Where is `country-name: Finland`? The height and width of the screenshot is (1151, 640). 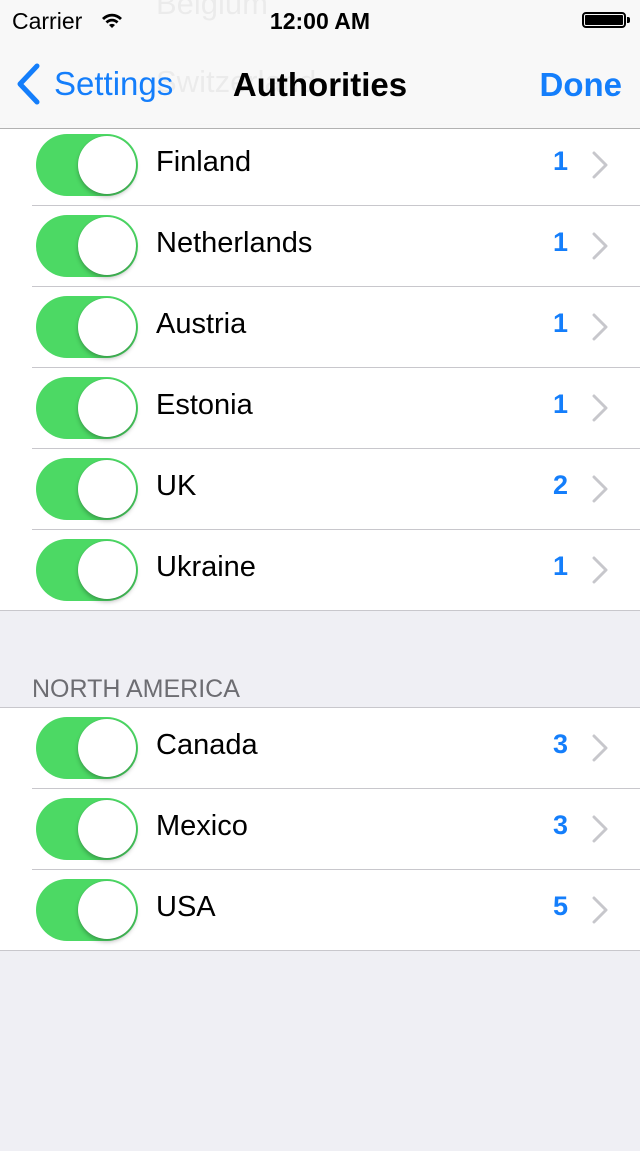 country-name: Finland is located at coordinates (204, 162).